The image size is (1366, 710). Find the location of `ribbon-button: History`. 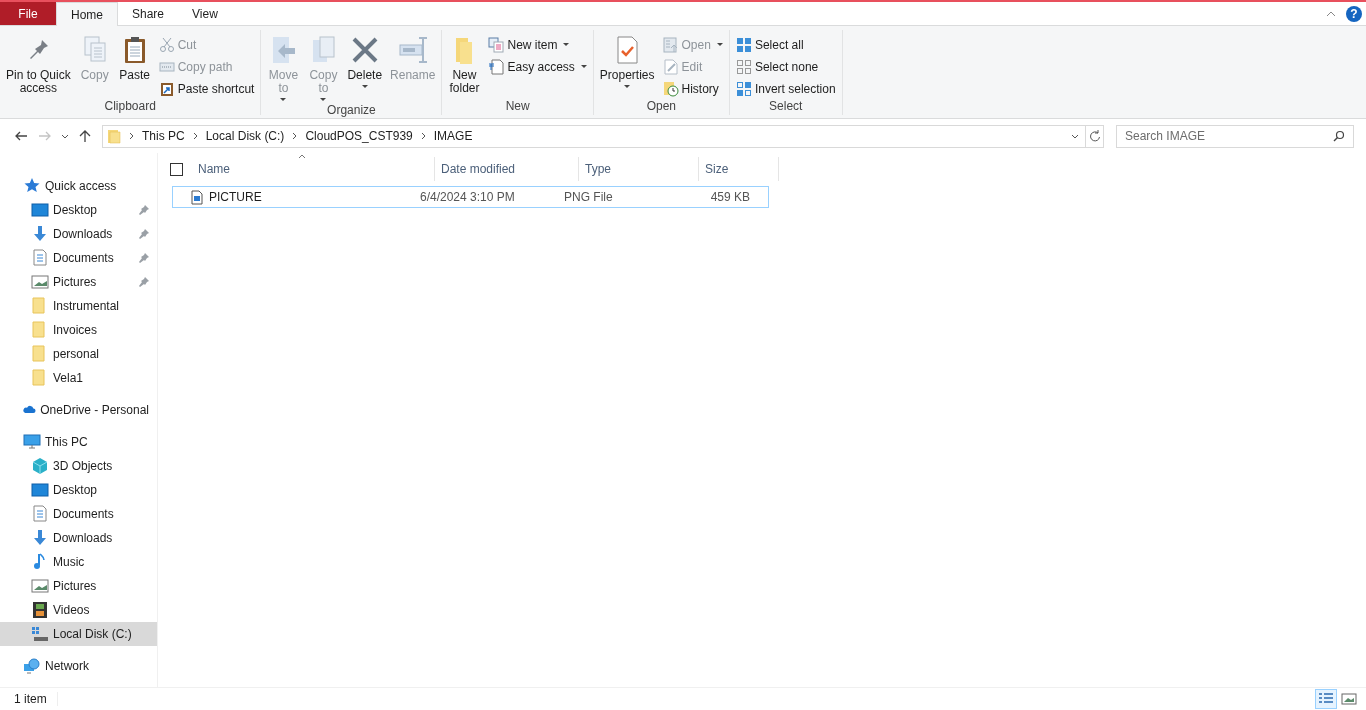

ribbon-button: History is located at coordinates (692, 88).